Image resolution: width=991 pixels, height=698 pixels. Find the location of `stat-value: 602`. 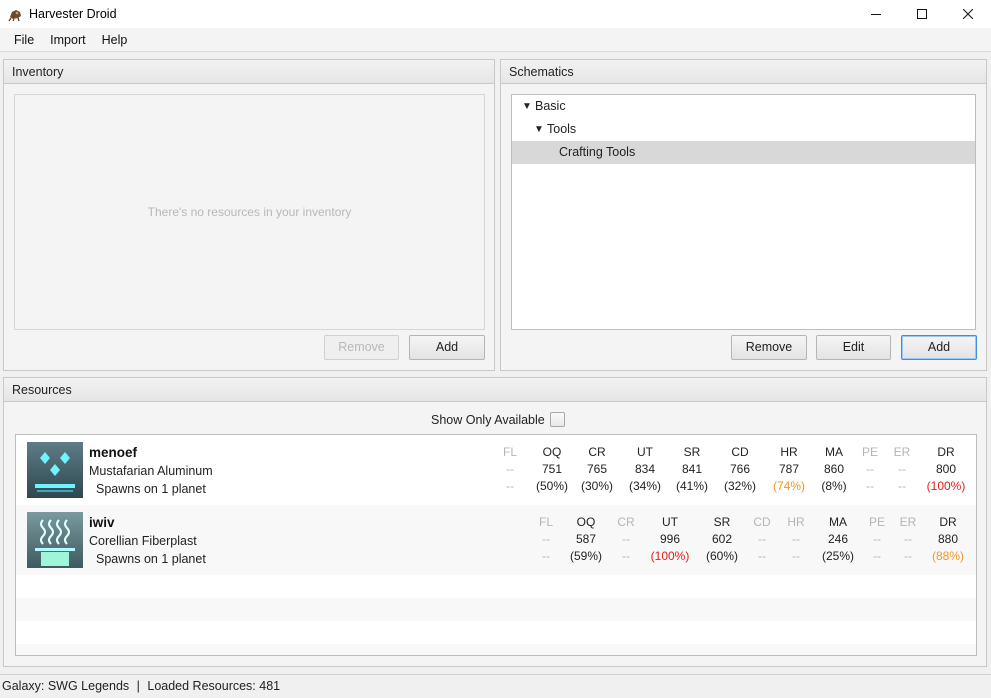

stat-value: 602 is located at coordinates (722, 539).